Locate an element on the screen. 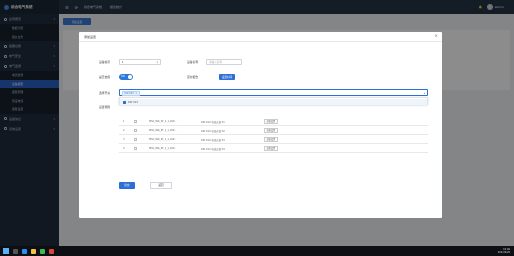  tag-text: DW 01X is located at coordinates (129, 93).